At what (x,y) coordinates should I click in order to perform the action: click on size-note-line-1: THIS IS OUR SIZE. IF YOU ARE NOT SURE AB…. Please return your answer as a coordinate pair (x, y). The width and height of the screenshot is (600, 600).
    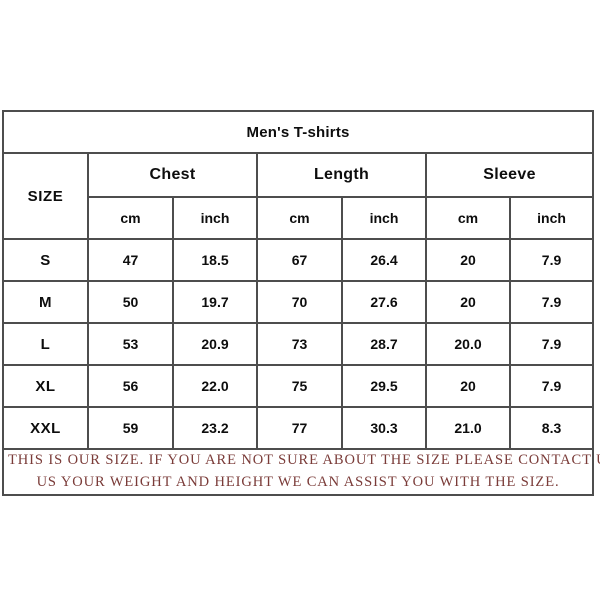
    Looking at the image, I should click on (304, 460).